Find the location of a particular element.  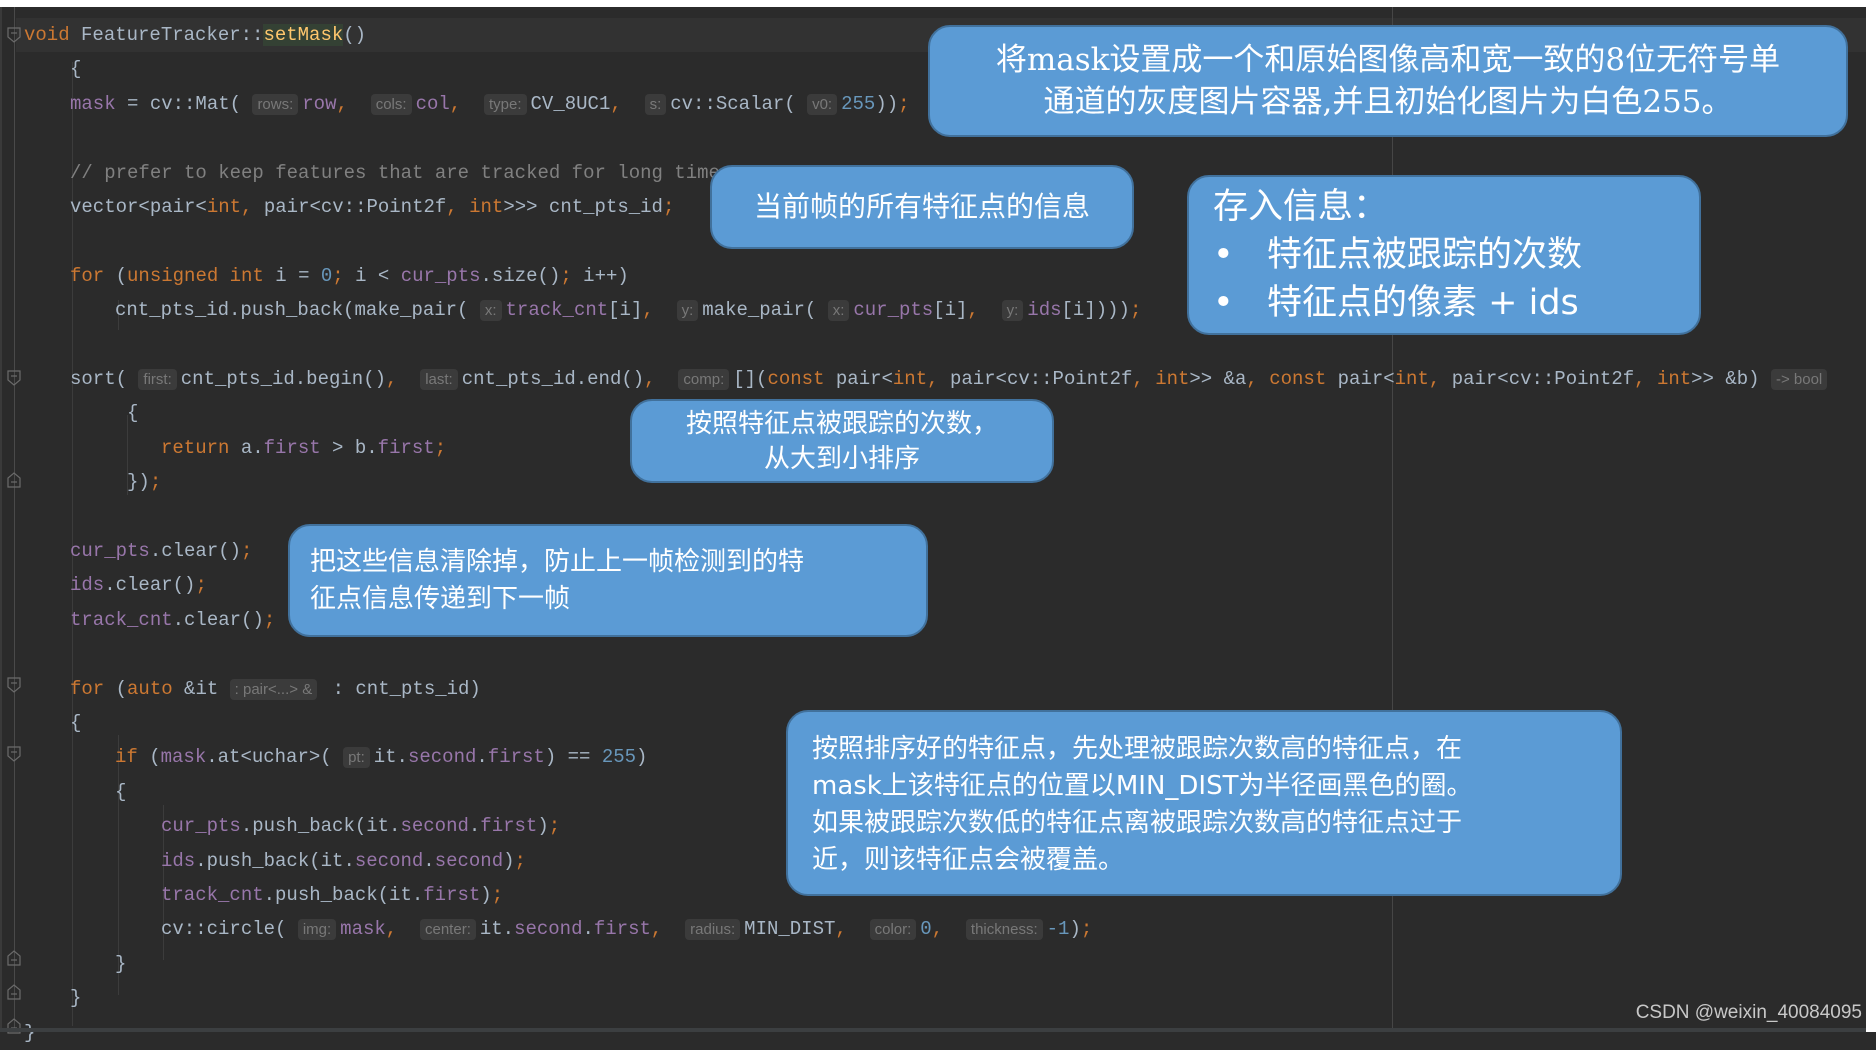

callout-line: 按照特征点被跟踪的次数， is located at coordinates (841, 424).